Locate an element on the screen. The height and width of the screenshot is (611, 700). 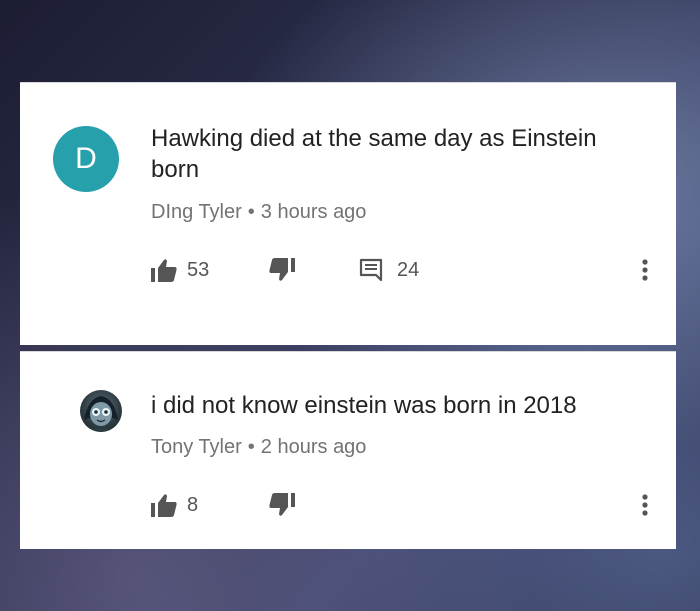
comment-text: i did not know einstein was born in 2018 is located at coordinates (364, 405).